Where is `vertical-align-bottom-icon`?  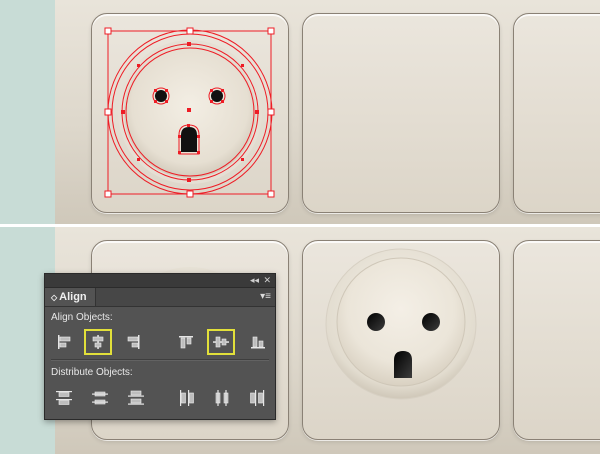
vertical-align-bottom-icon is located at coordinates (258, 342).